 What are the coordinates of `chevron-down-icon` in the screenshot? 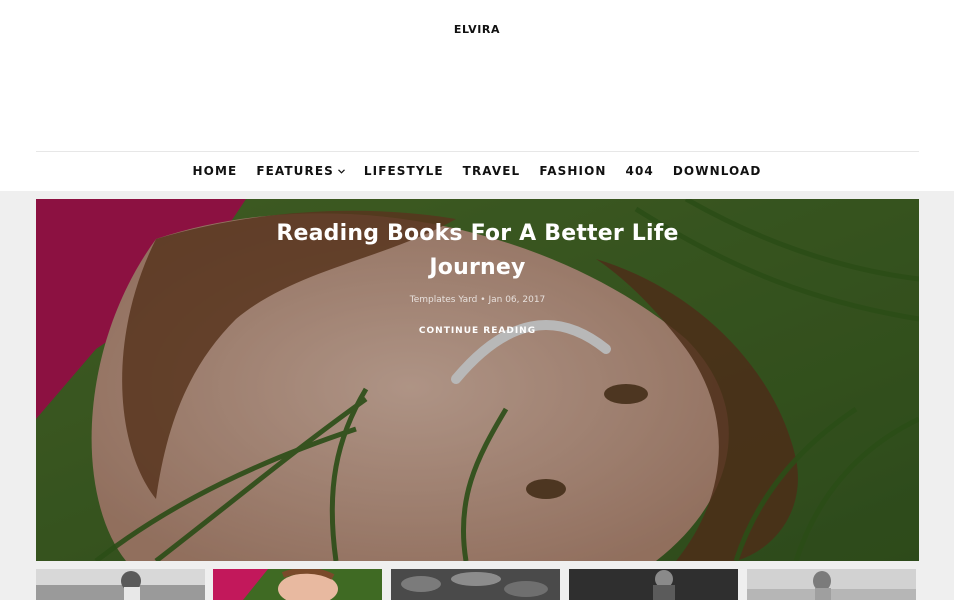 It's located at (341, 171).